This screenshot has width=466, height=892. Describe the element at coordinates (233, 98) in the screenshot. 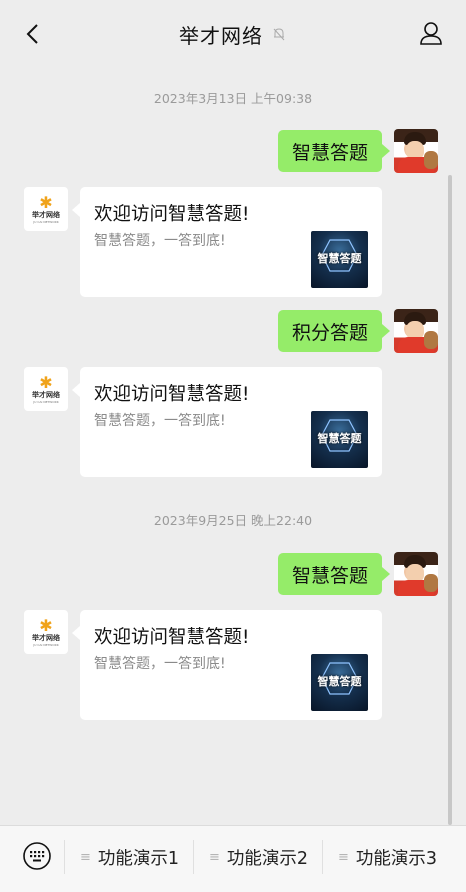

I see `timestamp: 2023年3月13日 上午09:38` at that location.